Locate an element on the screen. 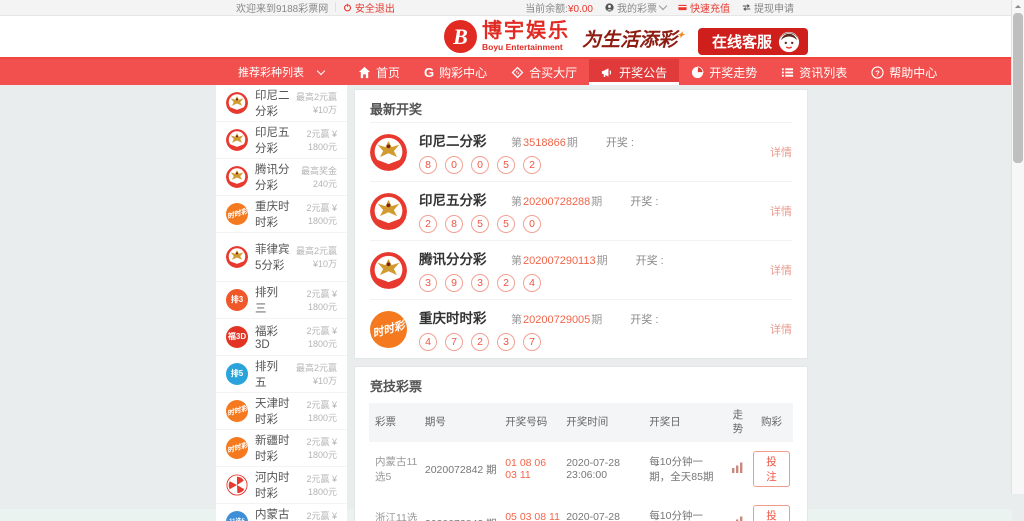  sidebar-item-neimenggu-11x5: 11选5 内蒙古11选5 2元赢 ¥ 1700元 is located at coordinates (281, 512).